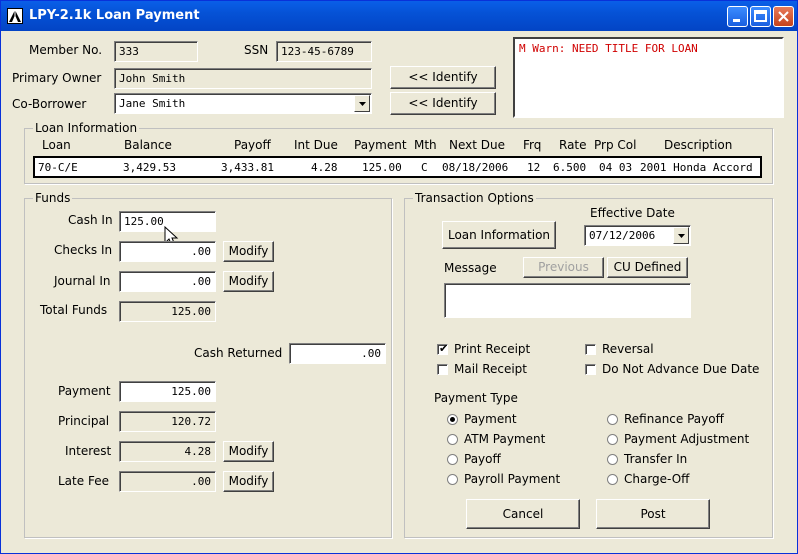 Image resolution: width=798 pixels, height=554 pixels. What do you see at coordinates (248, 281) in the screenshot?
I see `modify-journal-button: Modify` at bounding box center [248, 281].